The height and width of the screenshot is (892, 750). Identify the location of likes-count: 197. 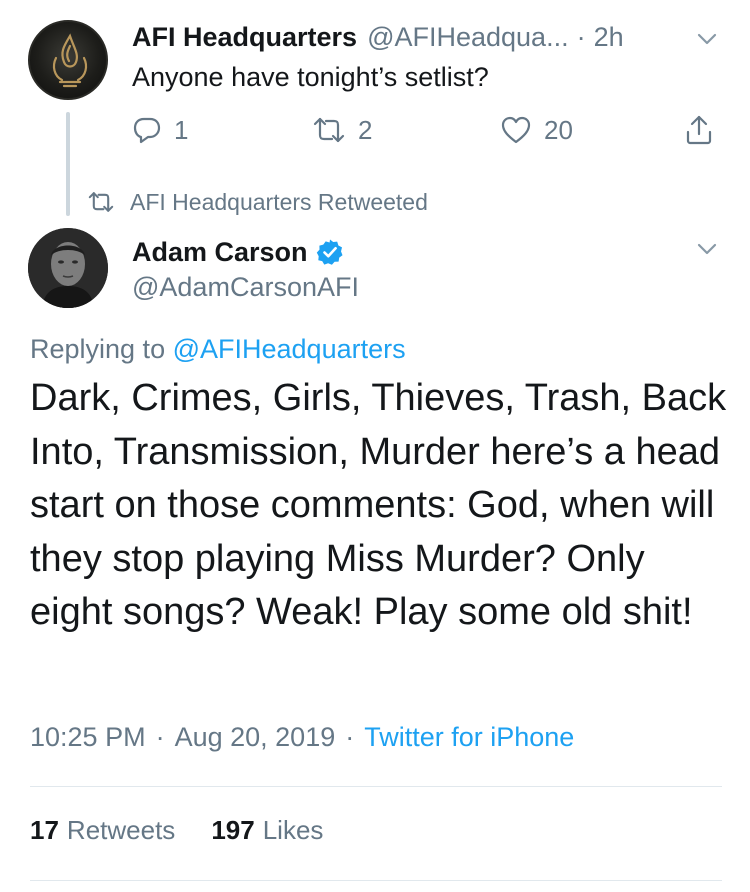
(233, 830).